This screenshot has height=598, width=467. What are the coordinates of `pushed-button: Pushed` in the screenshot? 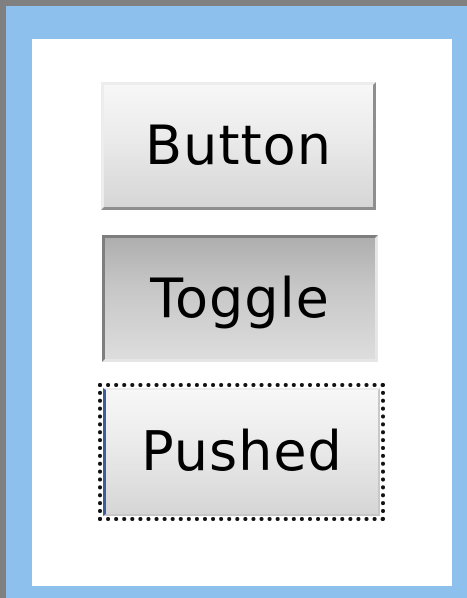 It's located at (241, 452).